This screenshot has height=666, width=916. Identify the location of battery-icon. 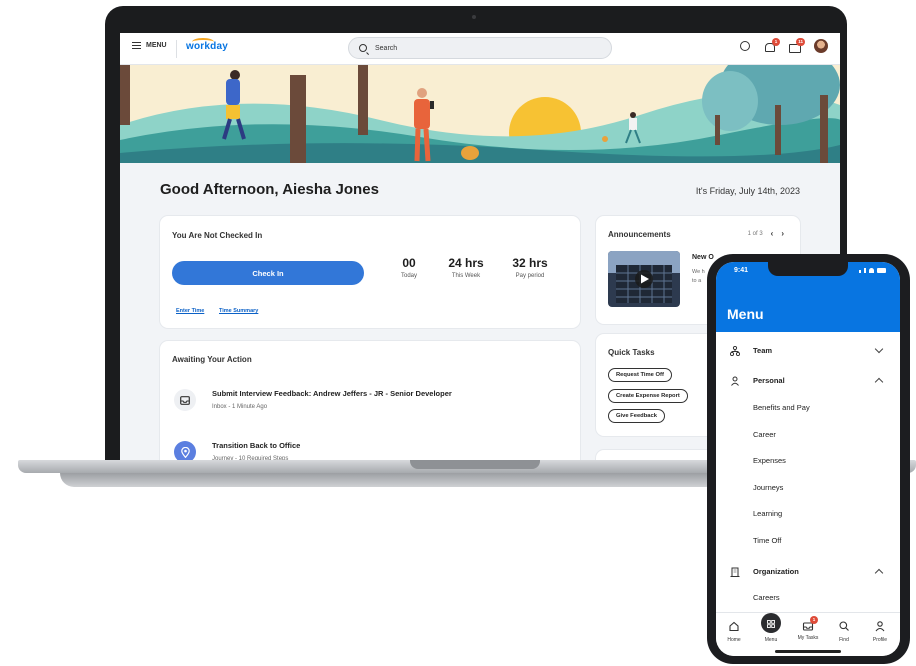
(881, 270).